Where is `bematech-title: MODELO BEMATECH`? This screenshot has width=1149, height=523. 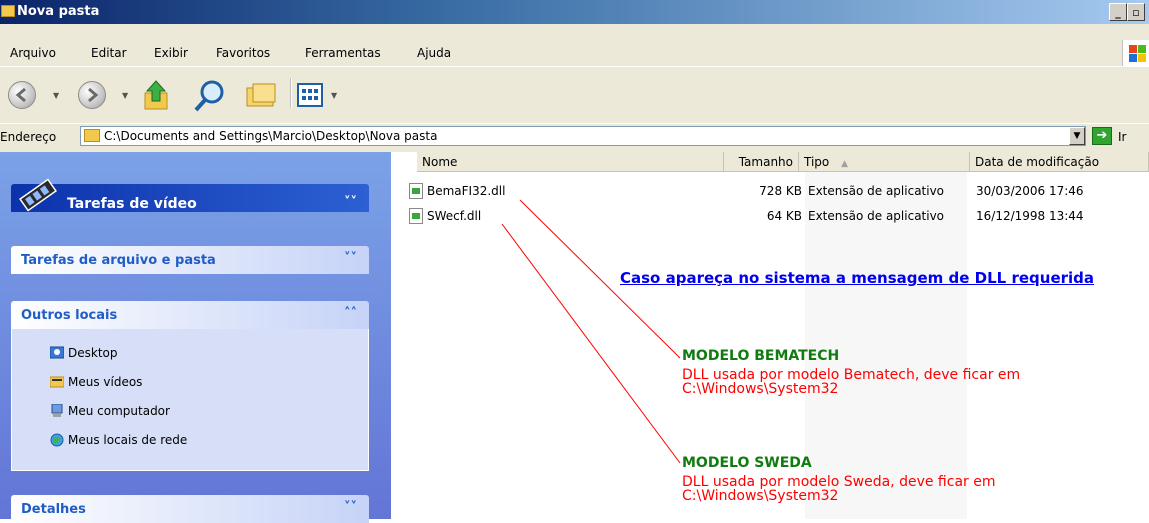 bematech-title: MODELO BEMATECH is located at coordinates (761, 356).